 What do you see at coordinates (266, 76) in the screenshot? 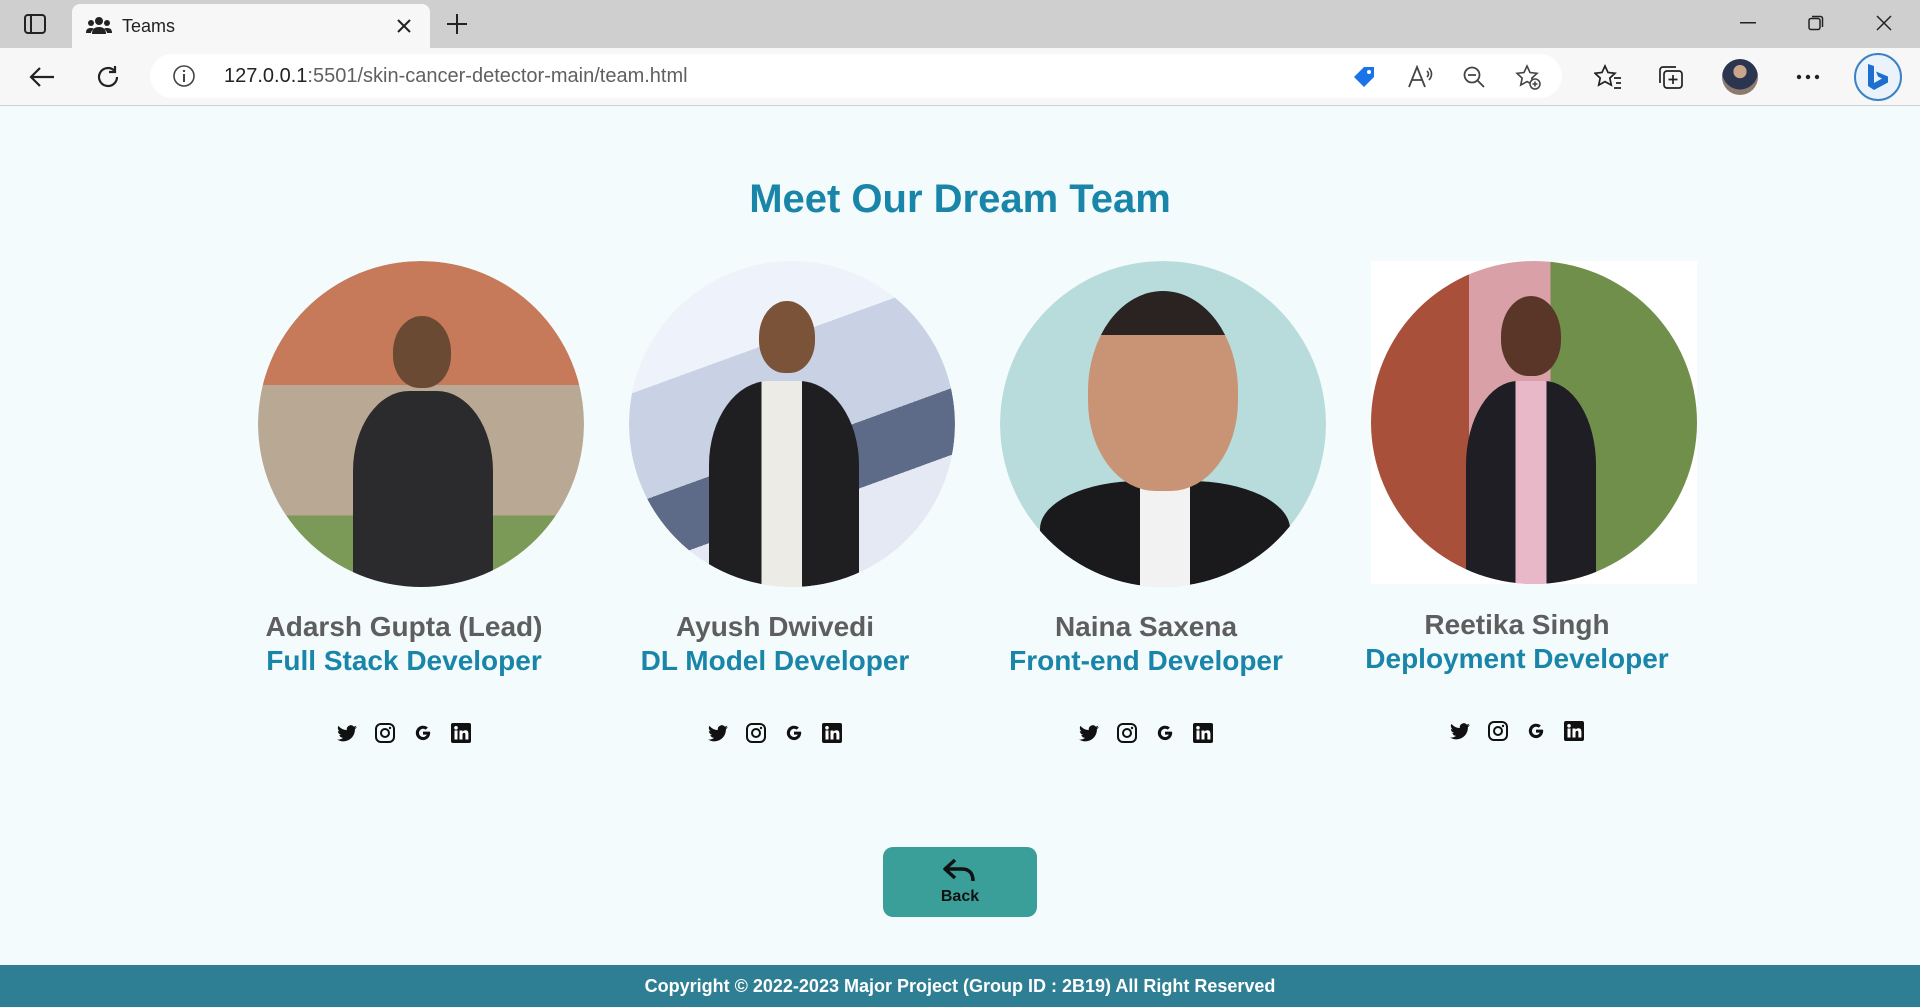
I see `url-host: 127.0.0.1` at bounding box center [266, 76].